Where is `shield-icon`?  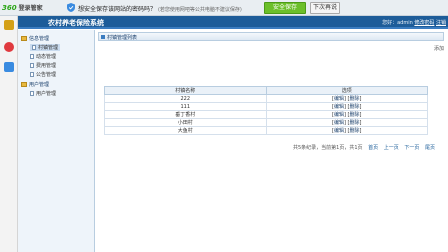 shield-icon is located at coordinates (71, 7).